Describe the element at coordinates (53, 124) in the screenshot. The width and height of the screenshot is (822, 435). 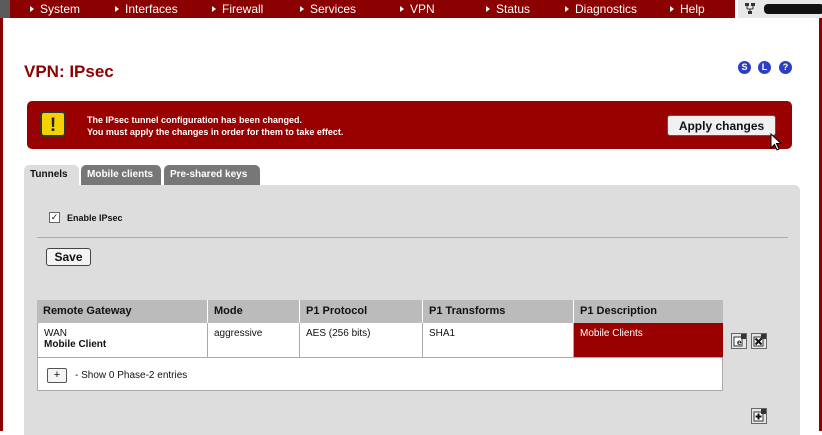
I see `warning-icon: !` at that location.